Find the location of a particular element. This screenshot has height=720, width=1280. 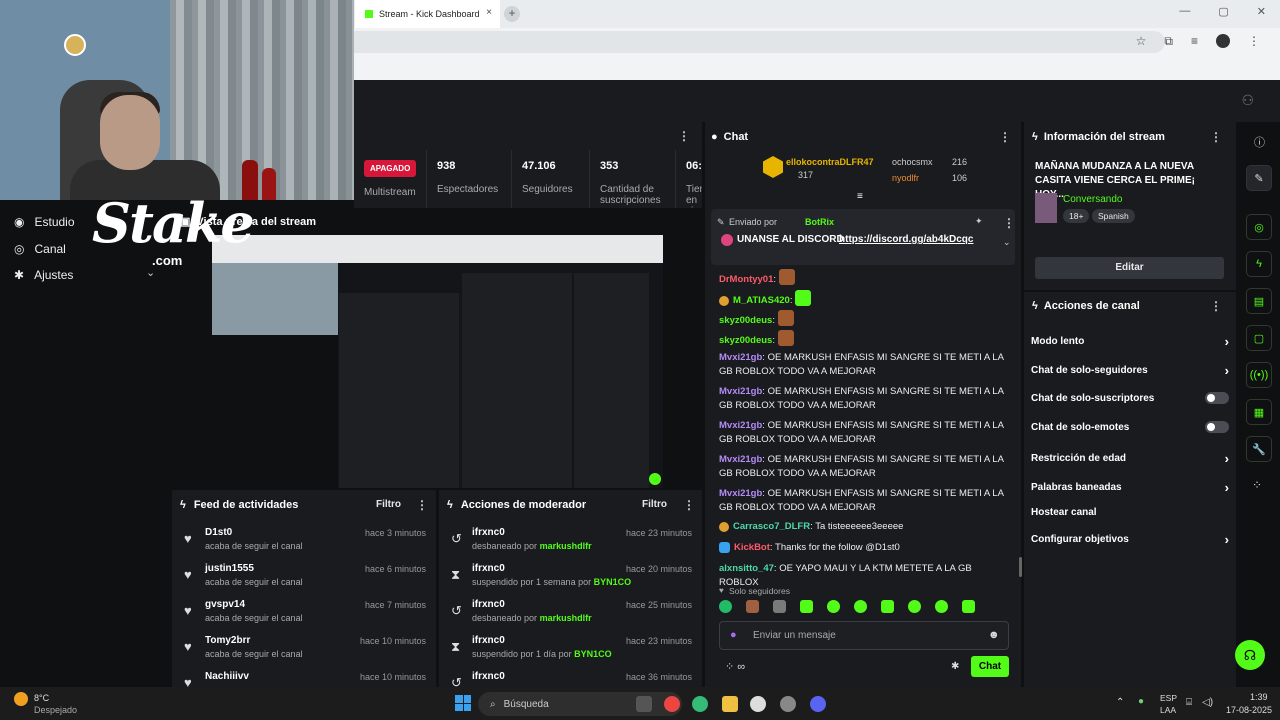

extensions-icon: ⧉ is located at coordinates (1168, 41).